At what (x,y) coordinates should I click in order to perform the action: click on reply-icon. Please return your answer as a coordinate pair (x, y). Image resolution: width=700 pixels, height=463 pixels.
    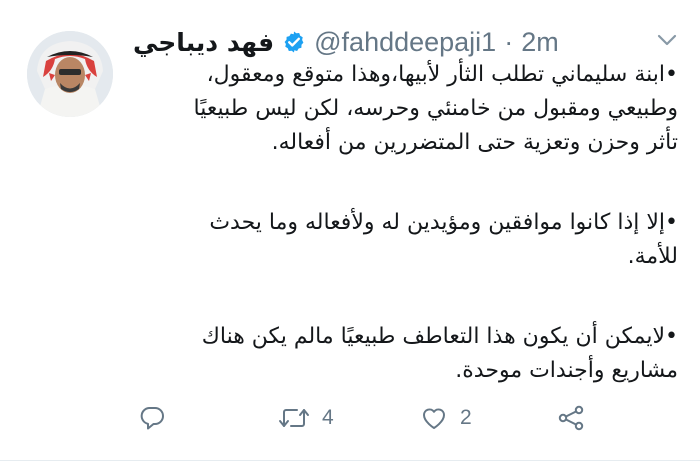
    Looking at the image, I should click on (152, 418).